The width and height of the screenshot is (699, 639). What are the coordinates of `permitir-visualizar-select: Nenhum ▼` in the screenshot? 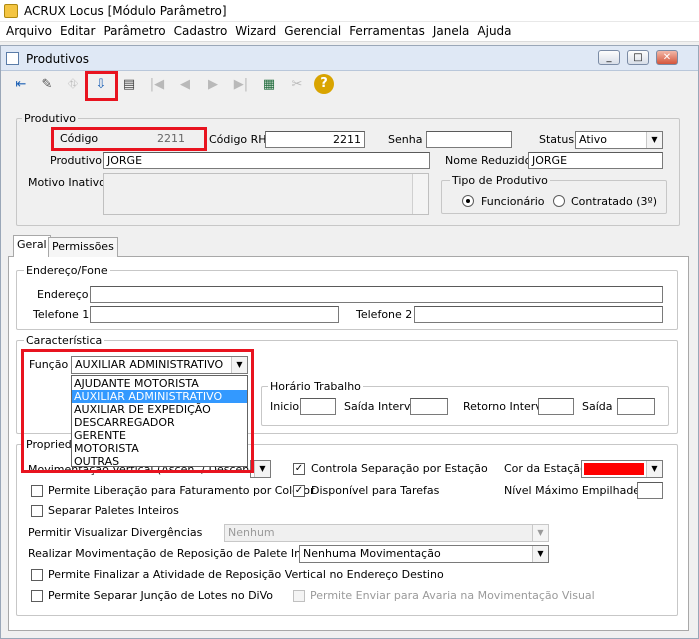 It's located at (386, 533).